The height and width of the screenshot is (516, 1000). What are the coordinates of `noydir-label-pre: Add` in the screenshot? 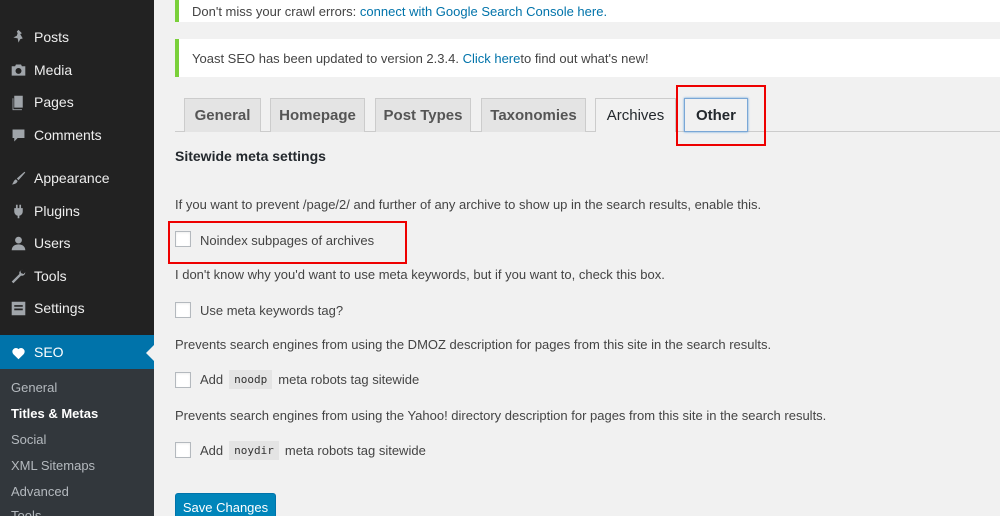 It's located at (212, 450).